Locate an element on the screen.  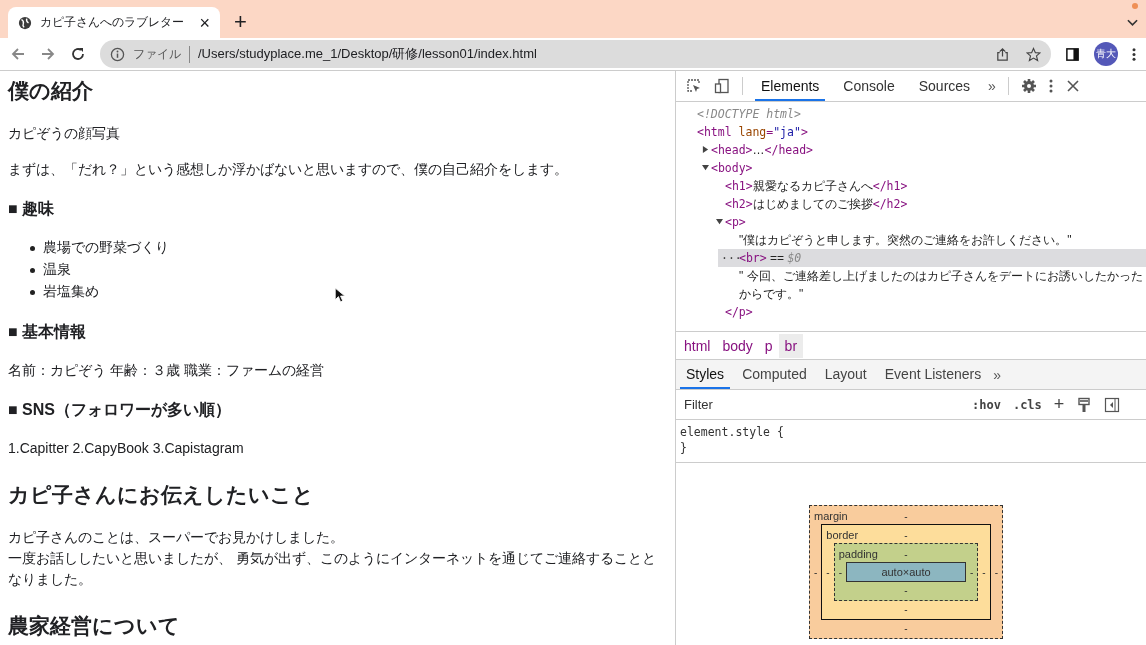
dom-node: " 今回、ご連絡差し上げましたのはカピ子さんをデートにお誘いしたかったからです。" is located at coordinates (932, 285).